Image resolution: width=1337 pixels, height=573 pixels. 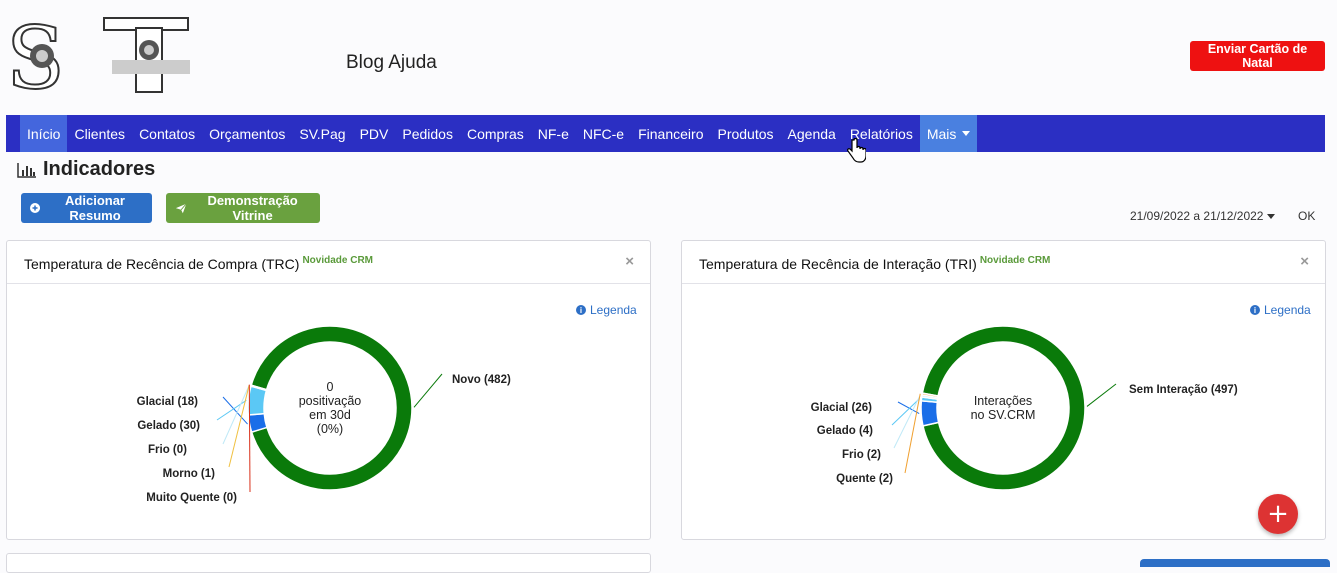 What do you see at coordinates (328, 563) in the screenshot?
I see `next-card-edge` at bounding box center [328, 563].